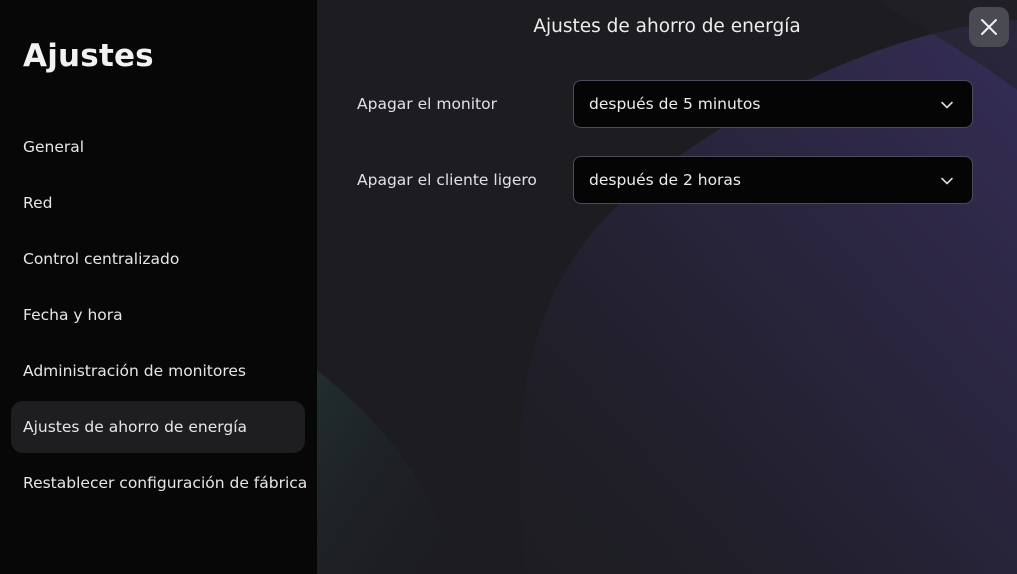  I want to click on client-off-value: después de 2 horas, so click(665, 180).